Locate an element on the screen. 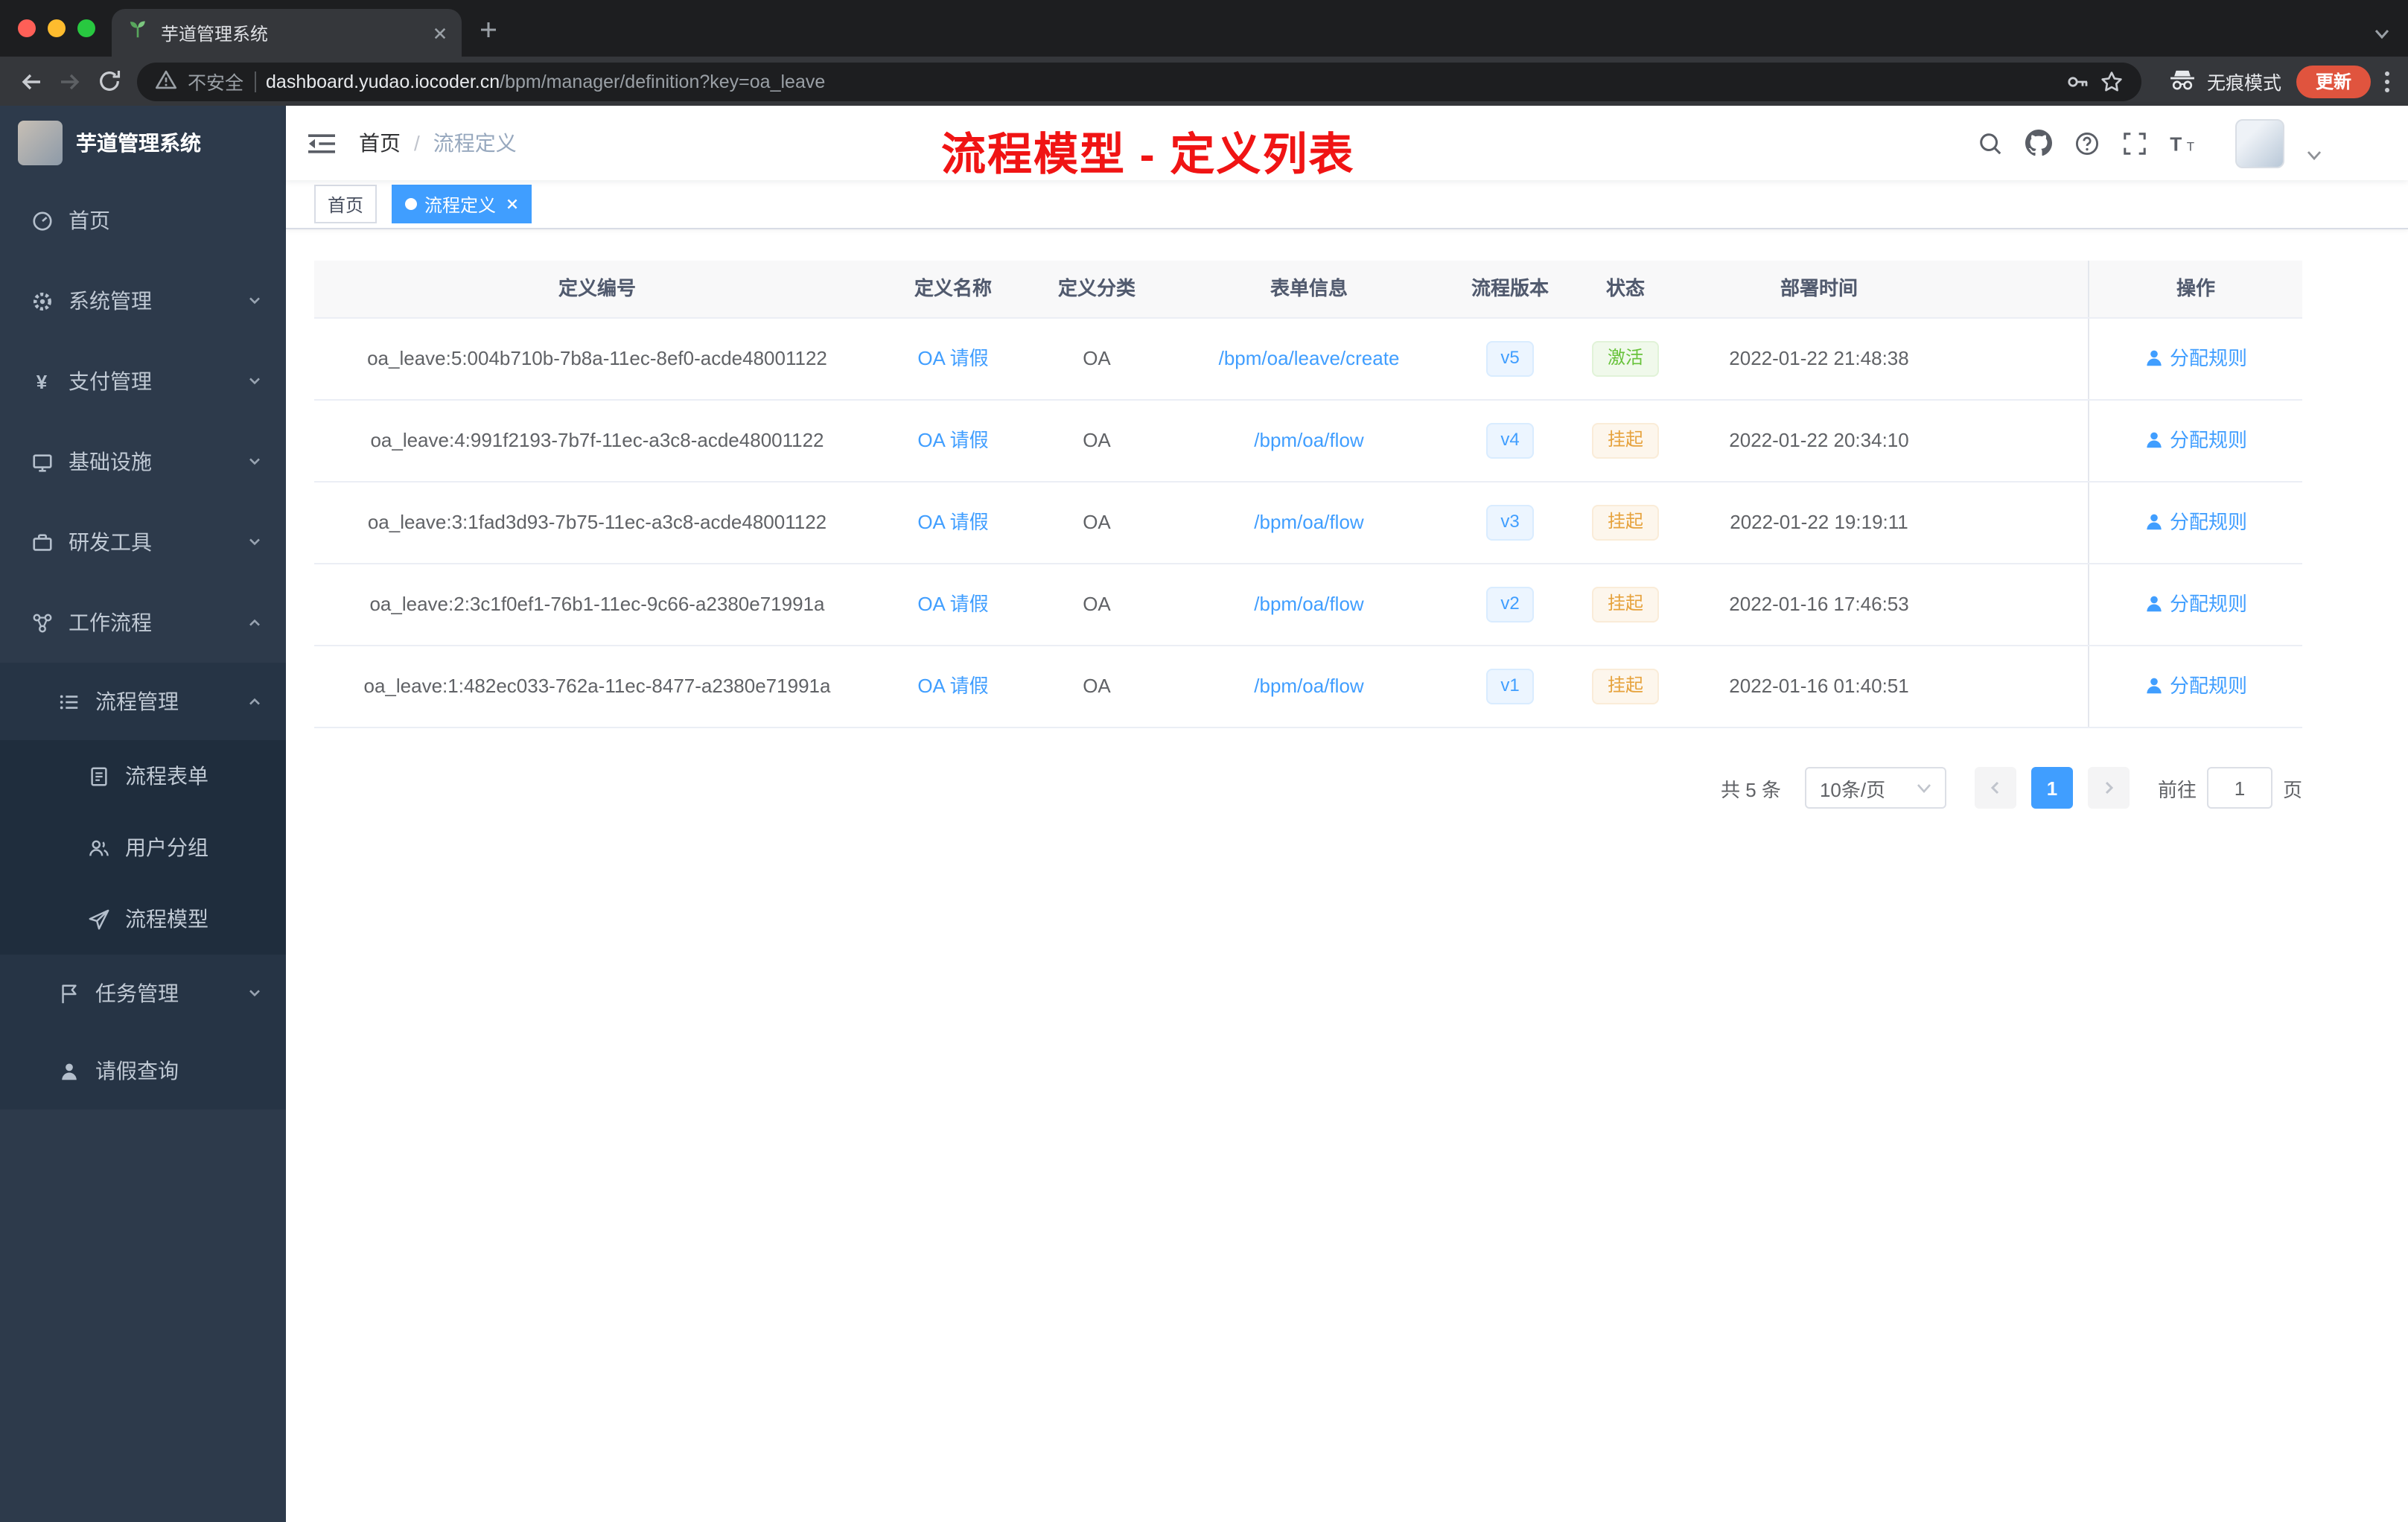 This screenshot has height=1522, width=2408. sidebar-item-process-model: 流程模型 is located at coordinates (143, 919).